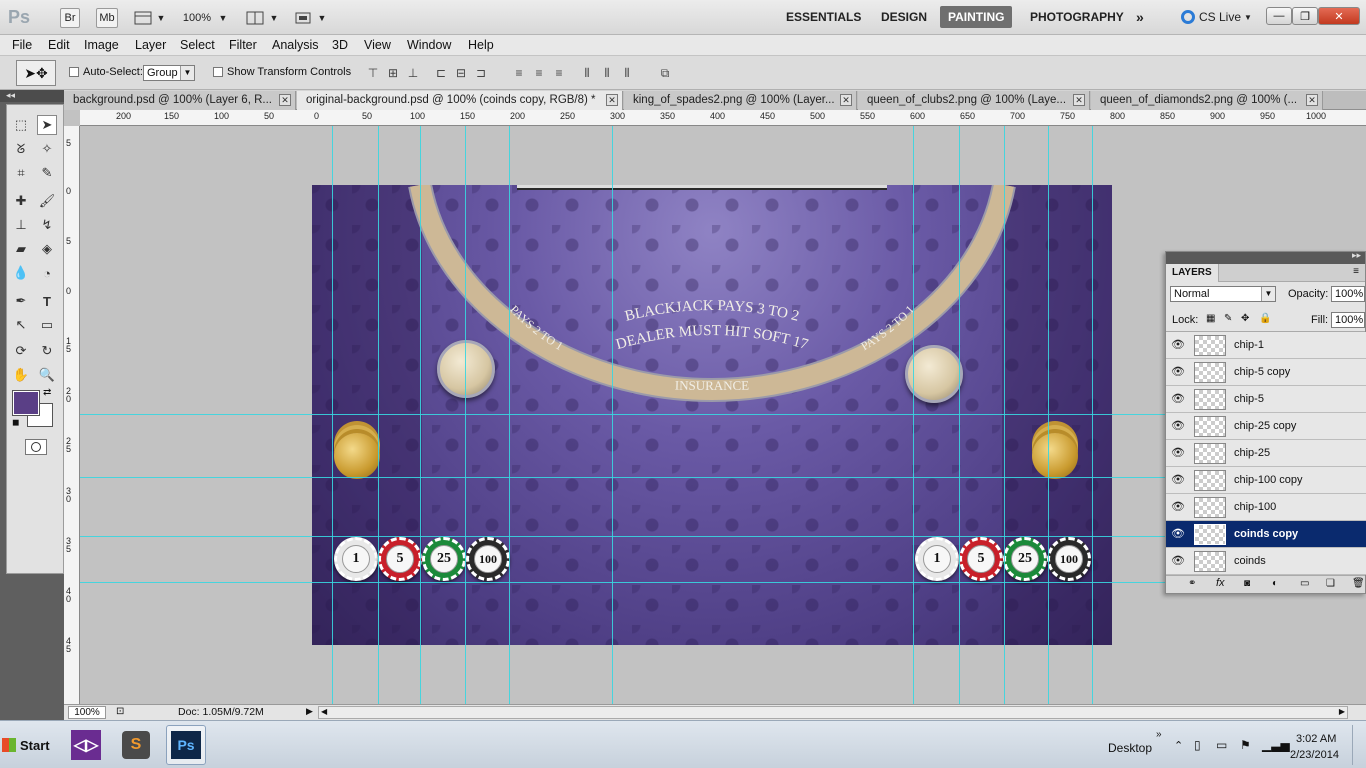 The width and height of the screenshot is (1366, 768). What do you see at coordinates (481, 73) in the screenshot?
I see `align-right-edges-icon: ⊐` at bounding box center [481, 73].